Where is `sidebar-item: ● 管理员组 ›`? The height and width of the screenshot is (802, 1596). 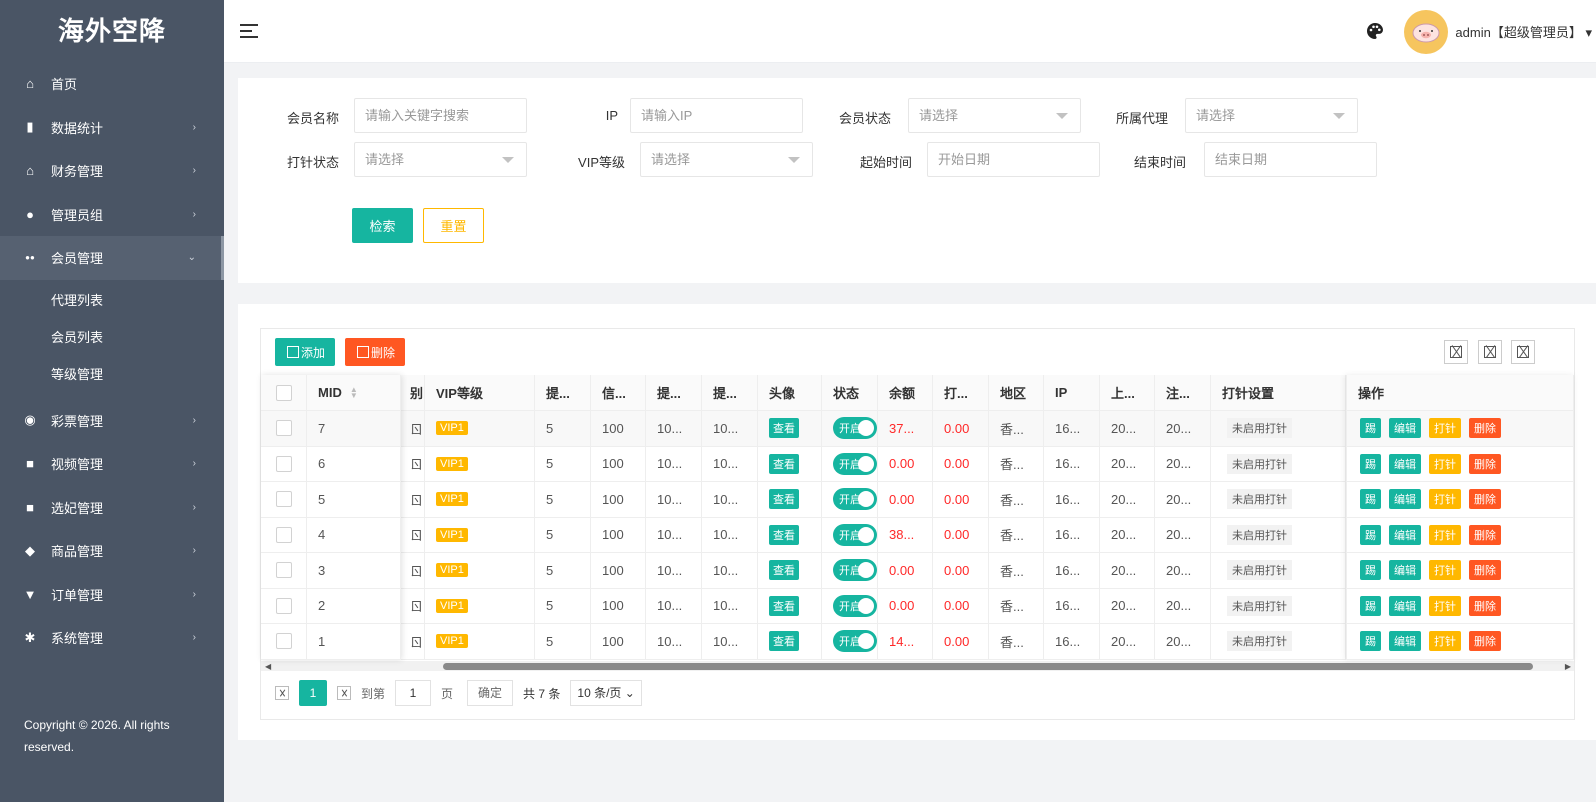
sidebar-item: ● 管理员组 › is located at coordinates (112, 215).